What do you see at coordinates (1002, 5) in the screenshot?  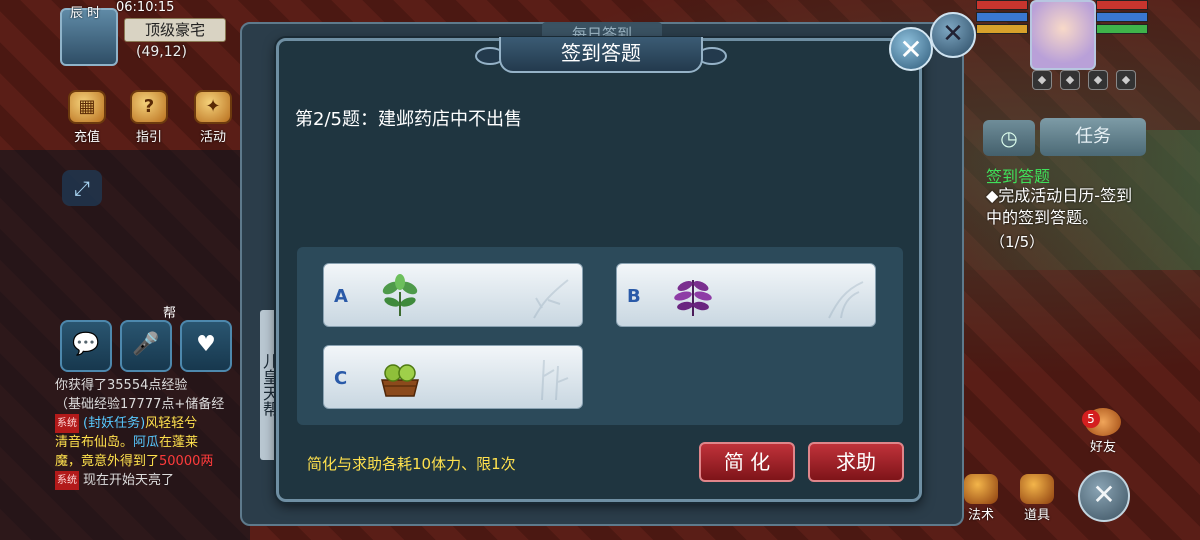 I see `hp-bar` at bounding box center [1002, 5].